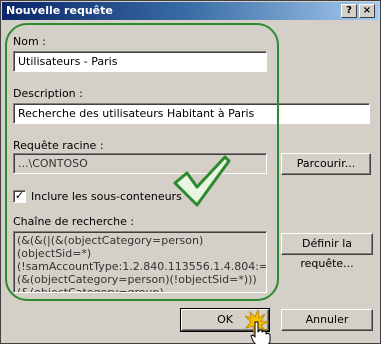 Image resolution: width=381 pixels, height=344 pixels. I want to click on close-button: ×, so click(367, 11).